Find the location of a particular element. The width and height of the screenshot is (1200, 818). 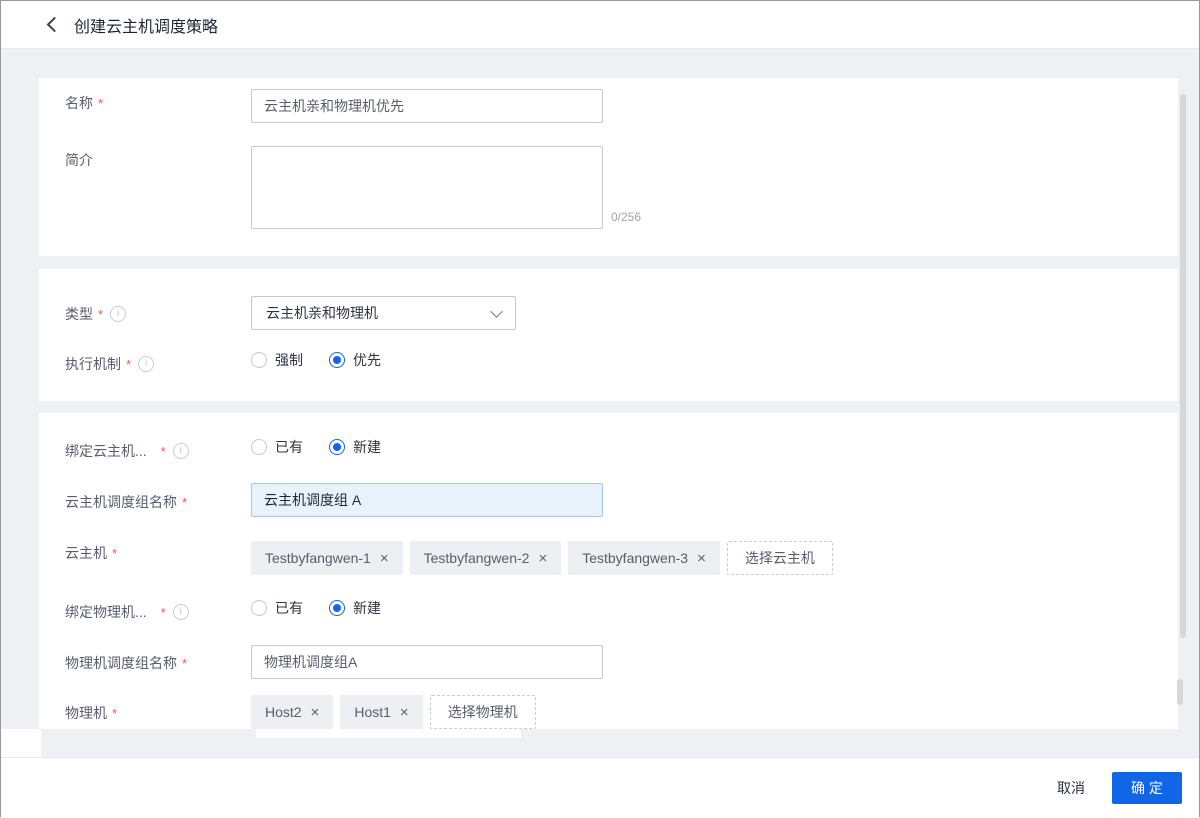

page-scrollbar-thumb is located at coordinates (1183, 366).